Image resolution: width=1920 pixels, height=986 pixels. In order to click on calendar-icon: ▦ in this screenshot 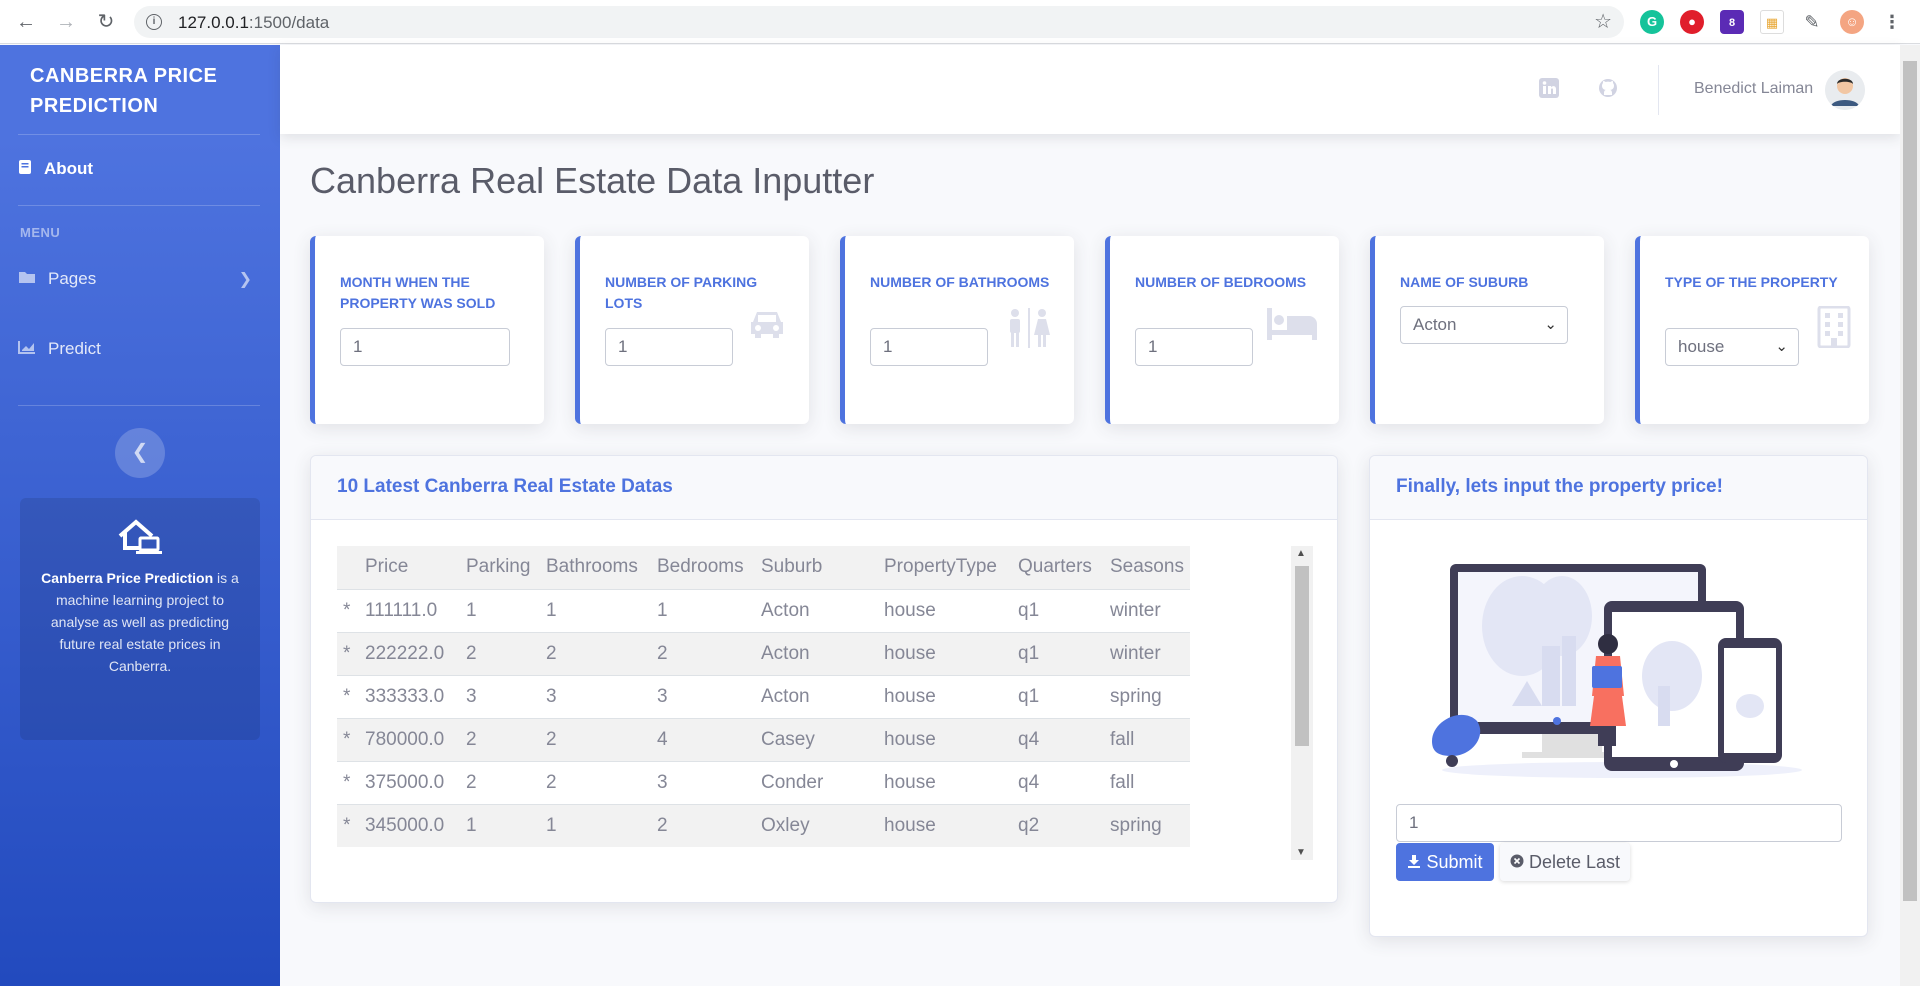, I will do `click(1772, 22)`.